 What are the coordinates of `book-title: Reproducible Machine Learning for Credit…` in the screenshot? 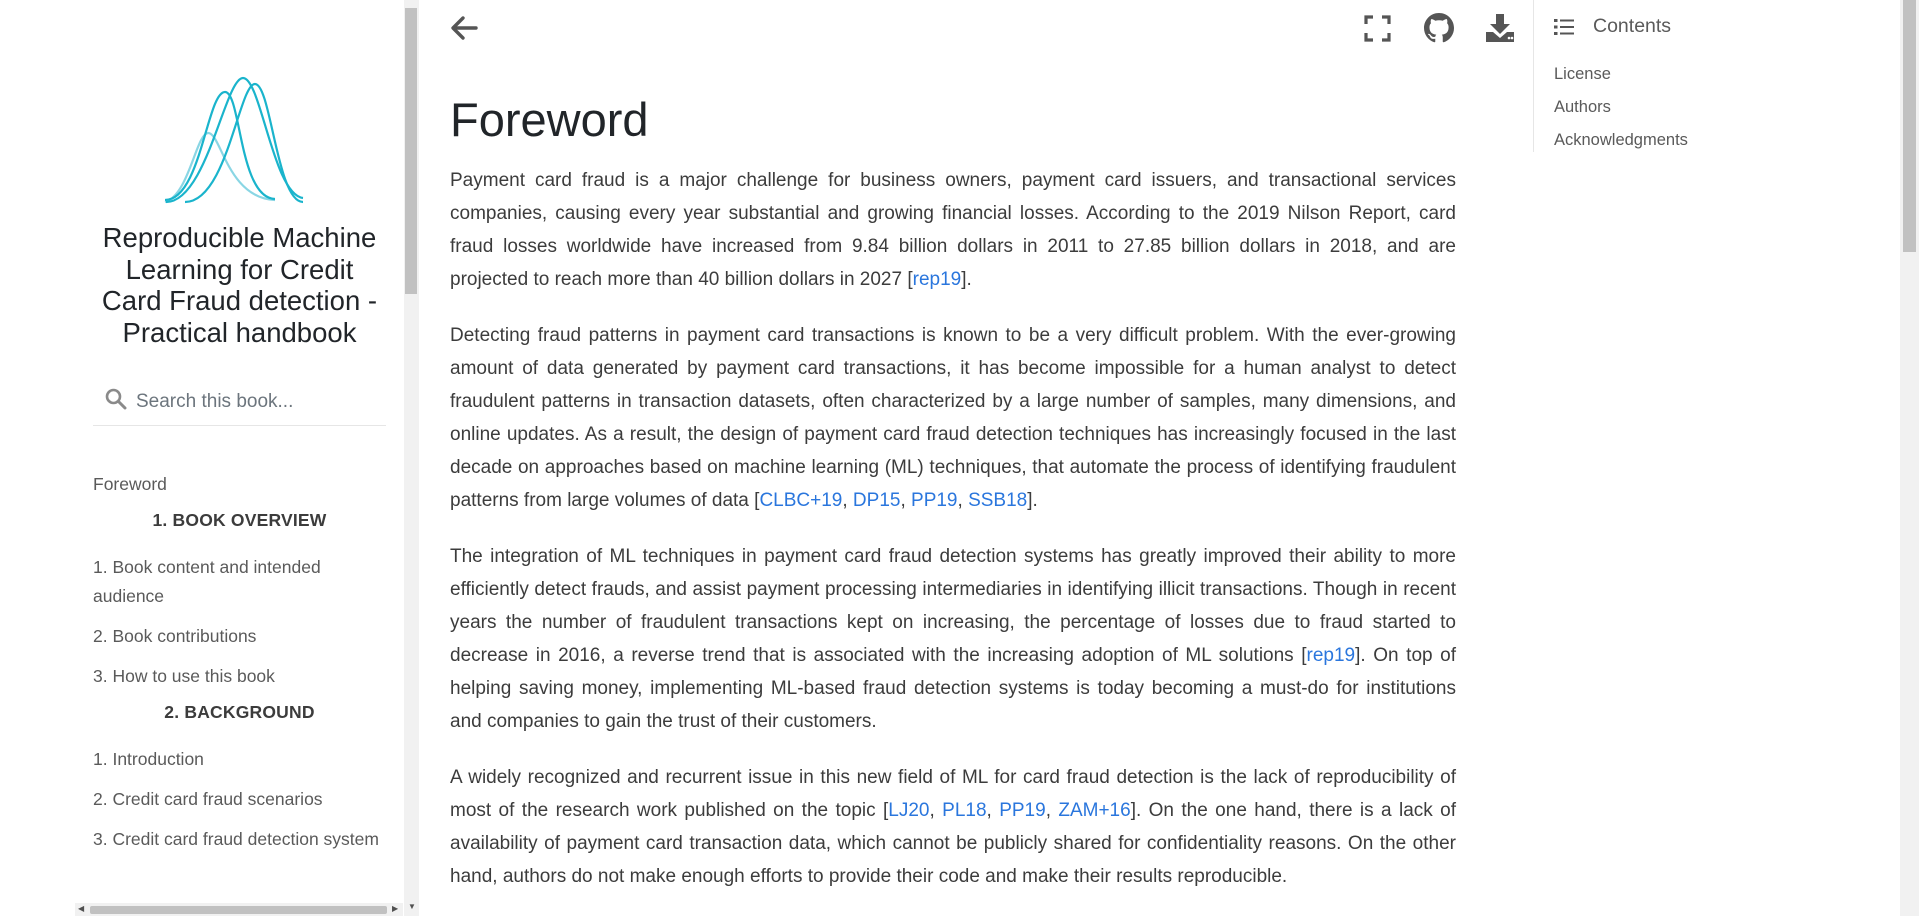 It's located at (239, 285).